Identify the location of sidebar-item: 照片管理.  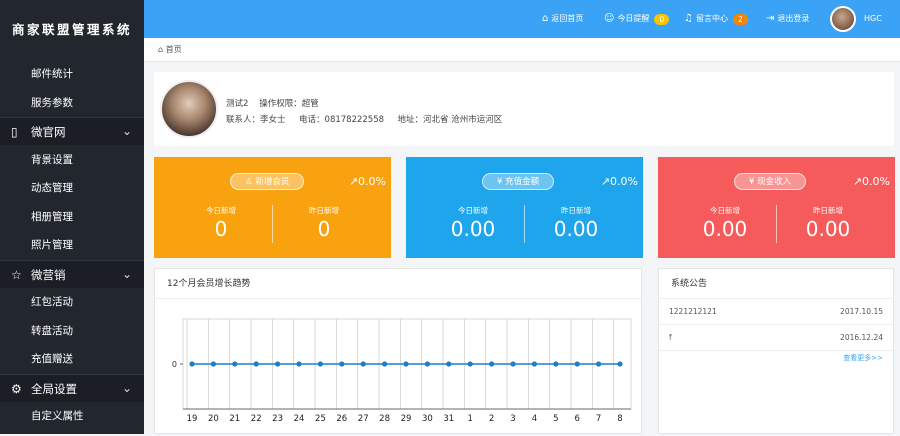
(72, 245).